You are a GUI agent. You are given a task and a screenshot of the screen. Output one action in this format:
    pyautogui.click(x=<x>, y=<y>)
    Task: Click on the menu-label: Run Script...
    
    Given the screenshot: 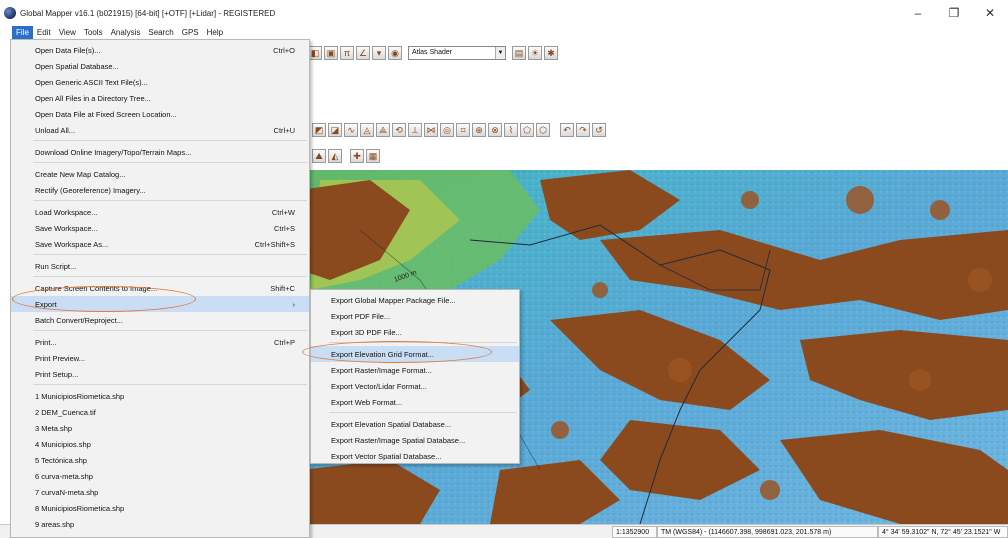 What is the action you would take?
    pyautogui.click(x=56, y=266)
    